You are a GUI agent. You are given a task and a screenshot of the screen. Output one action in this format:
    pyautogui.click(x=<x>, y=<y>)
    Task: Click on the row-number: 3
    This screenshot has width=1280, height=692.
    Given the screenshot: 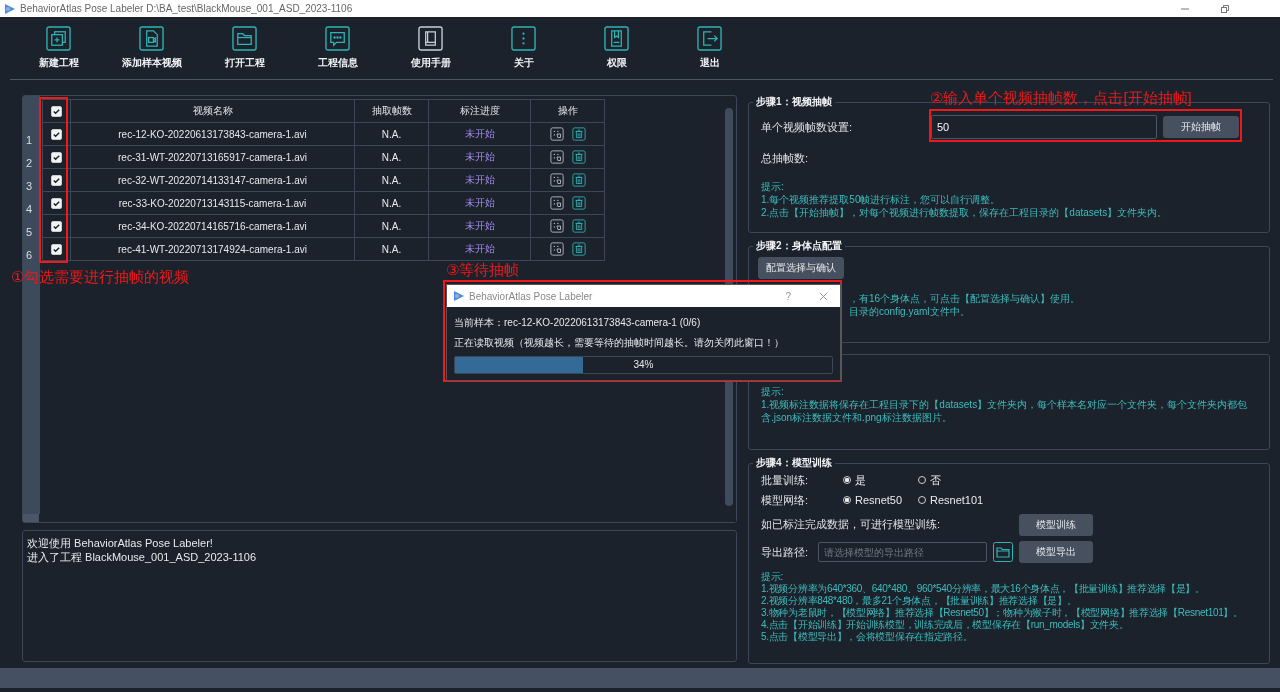 What is the action you would take?
    pyautogui.click(x=29, y=185)
    